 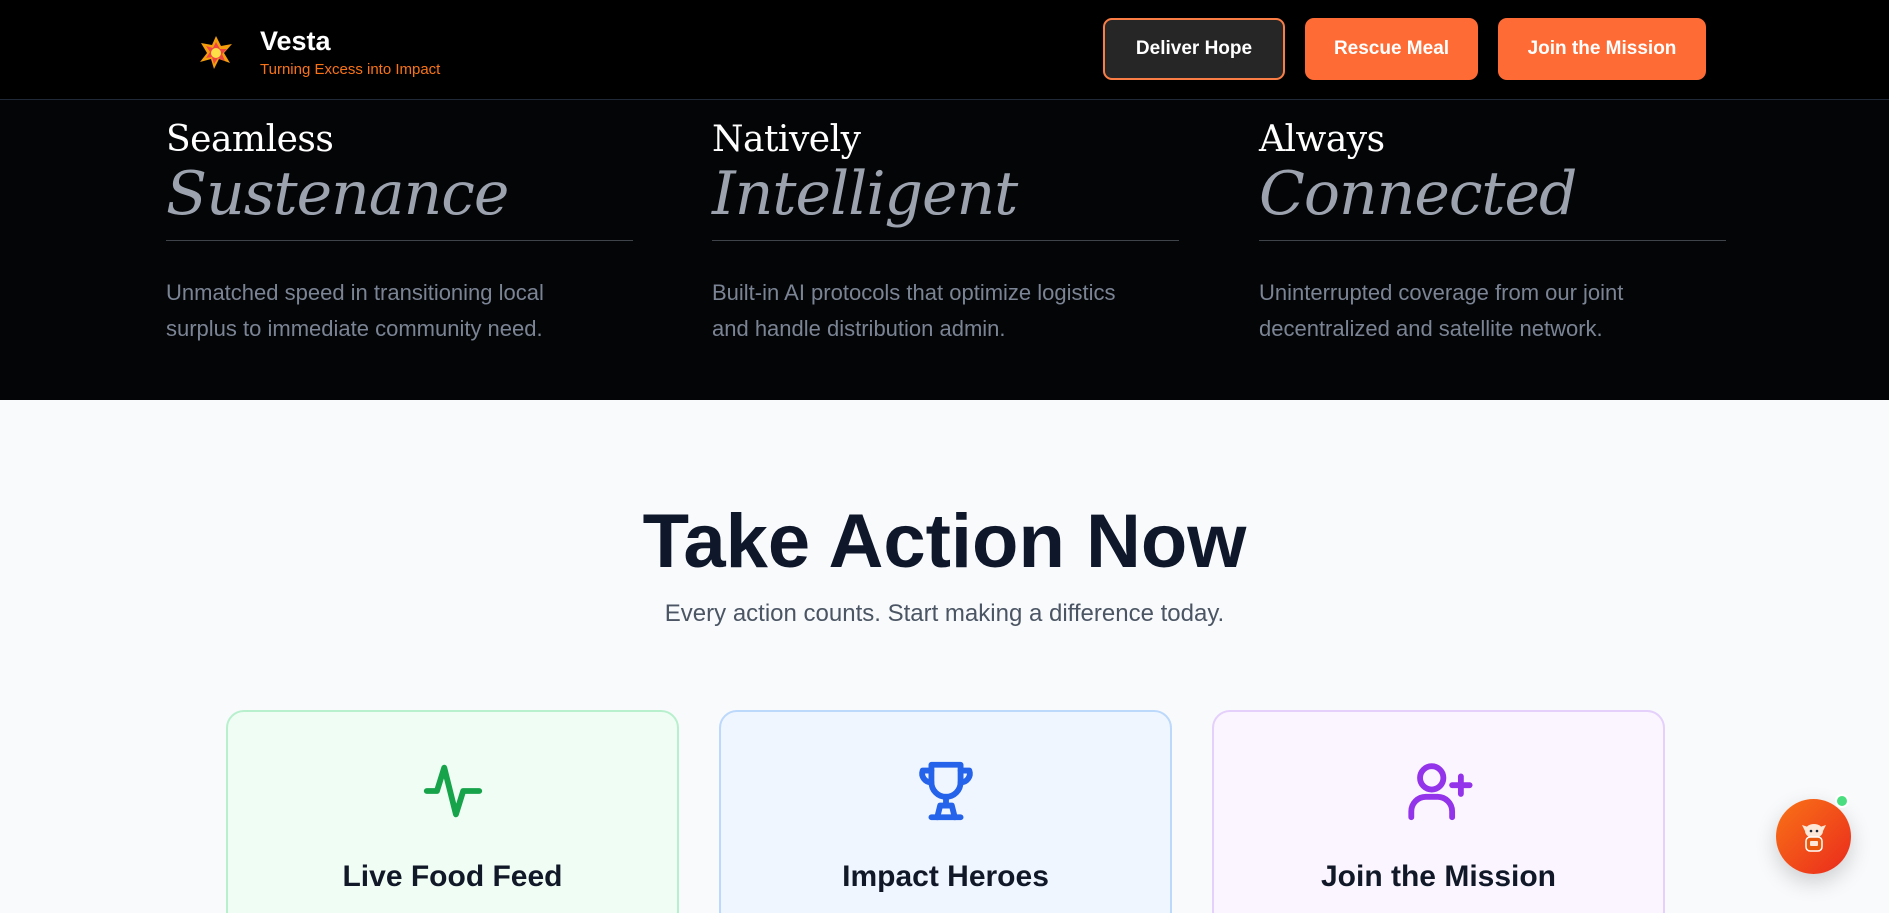 I want to click on feature-heading-italic: Sustenance, so click(x=337, y=194).